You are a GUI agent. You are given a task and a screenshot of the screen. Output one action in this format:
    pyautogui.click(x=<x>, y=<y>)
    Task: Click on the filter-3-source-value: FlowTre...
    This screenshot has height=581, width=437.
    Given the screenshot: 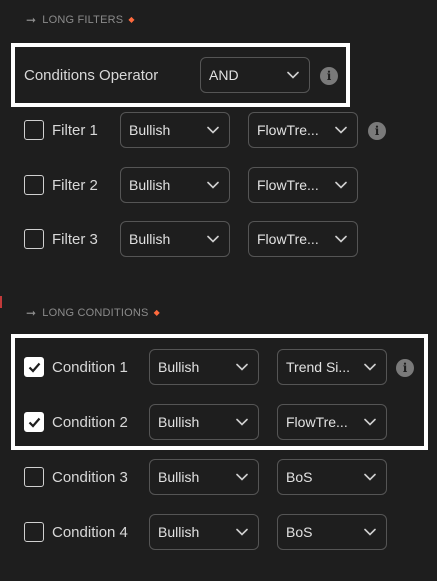 What is the action you would take?
    pyautogui.click(x=288, y=239)
    